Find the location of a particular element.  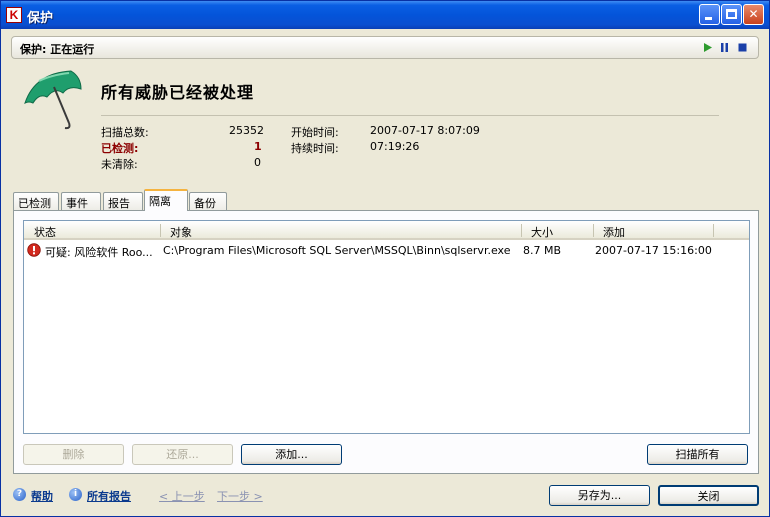

scanned-total-label: 扫描总数: is located at coordinates (125, 132).